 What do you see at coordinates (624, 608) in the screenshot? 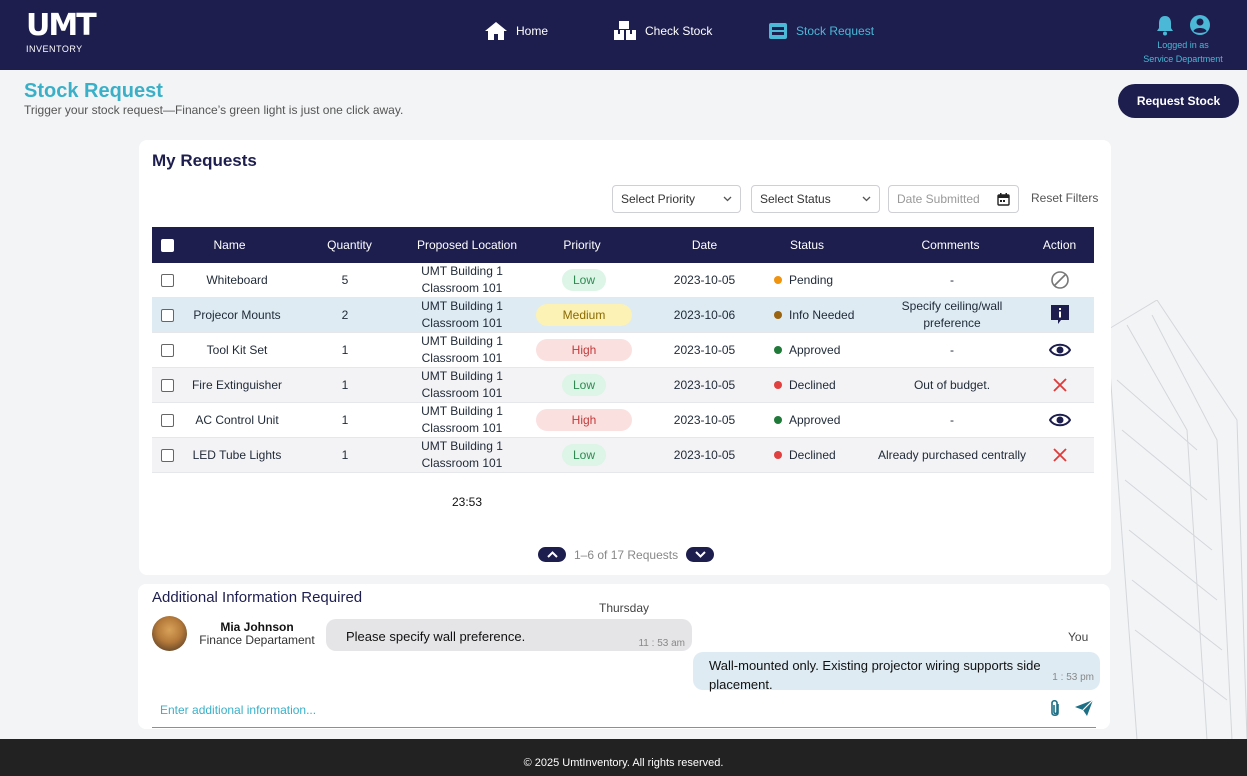
I see `chat-day-label: Thursday` at bounding box center [624, 608].